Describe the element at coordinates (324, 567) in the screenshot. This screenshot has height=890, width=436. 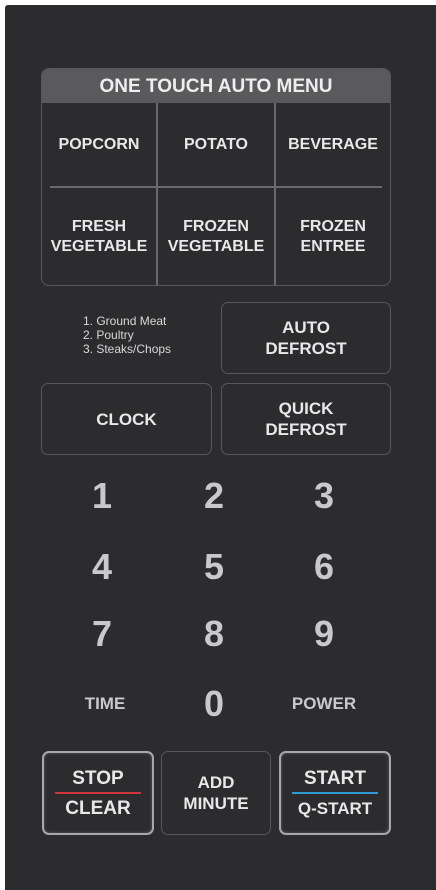
I see `key-6: 6` at that location.